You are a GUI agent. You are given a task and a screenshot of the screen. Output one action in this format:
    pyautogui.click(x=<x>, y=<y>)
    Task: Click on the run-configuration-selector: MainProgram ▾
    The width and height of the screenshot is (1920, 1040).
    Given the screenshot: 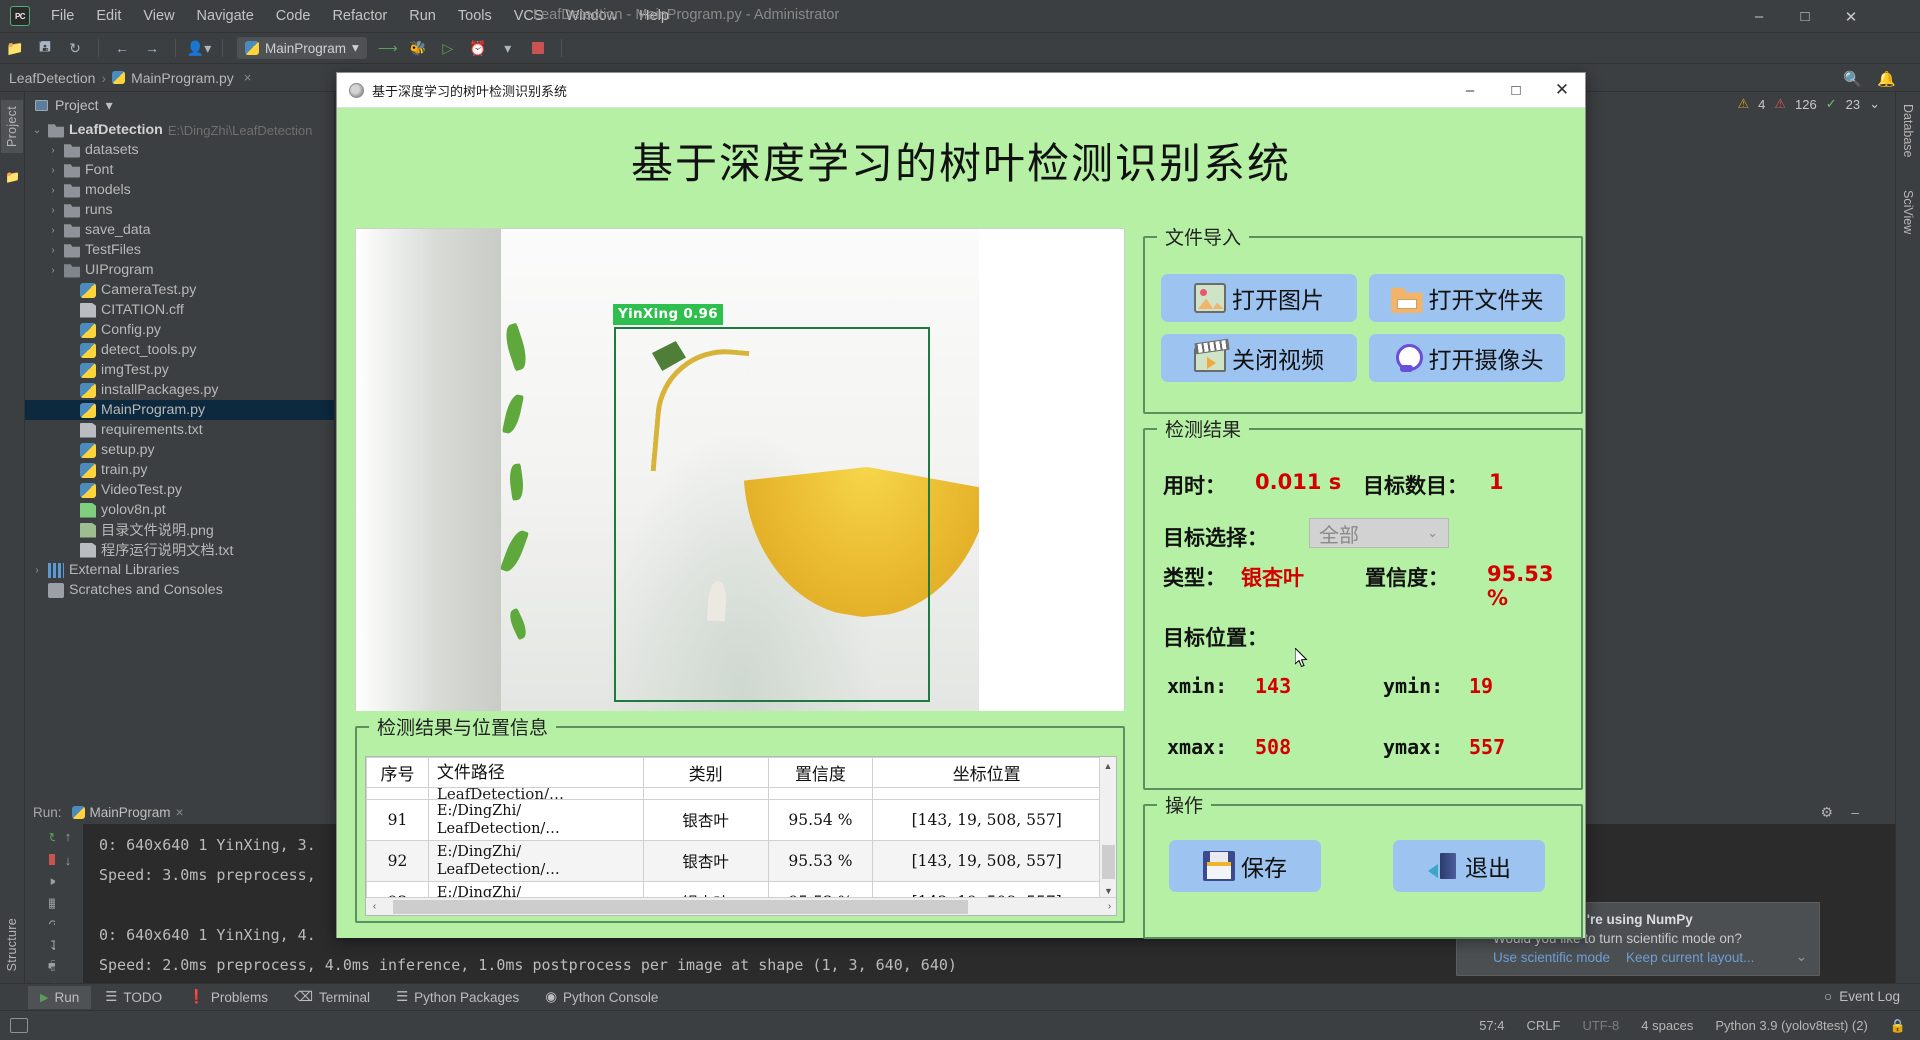 What is the action you would take?
    pyautogui.click(x=302, y=48)
    